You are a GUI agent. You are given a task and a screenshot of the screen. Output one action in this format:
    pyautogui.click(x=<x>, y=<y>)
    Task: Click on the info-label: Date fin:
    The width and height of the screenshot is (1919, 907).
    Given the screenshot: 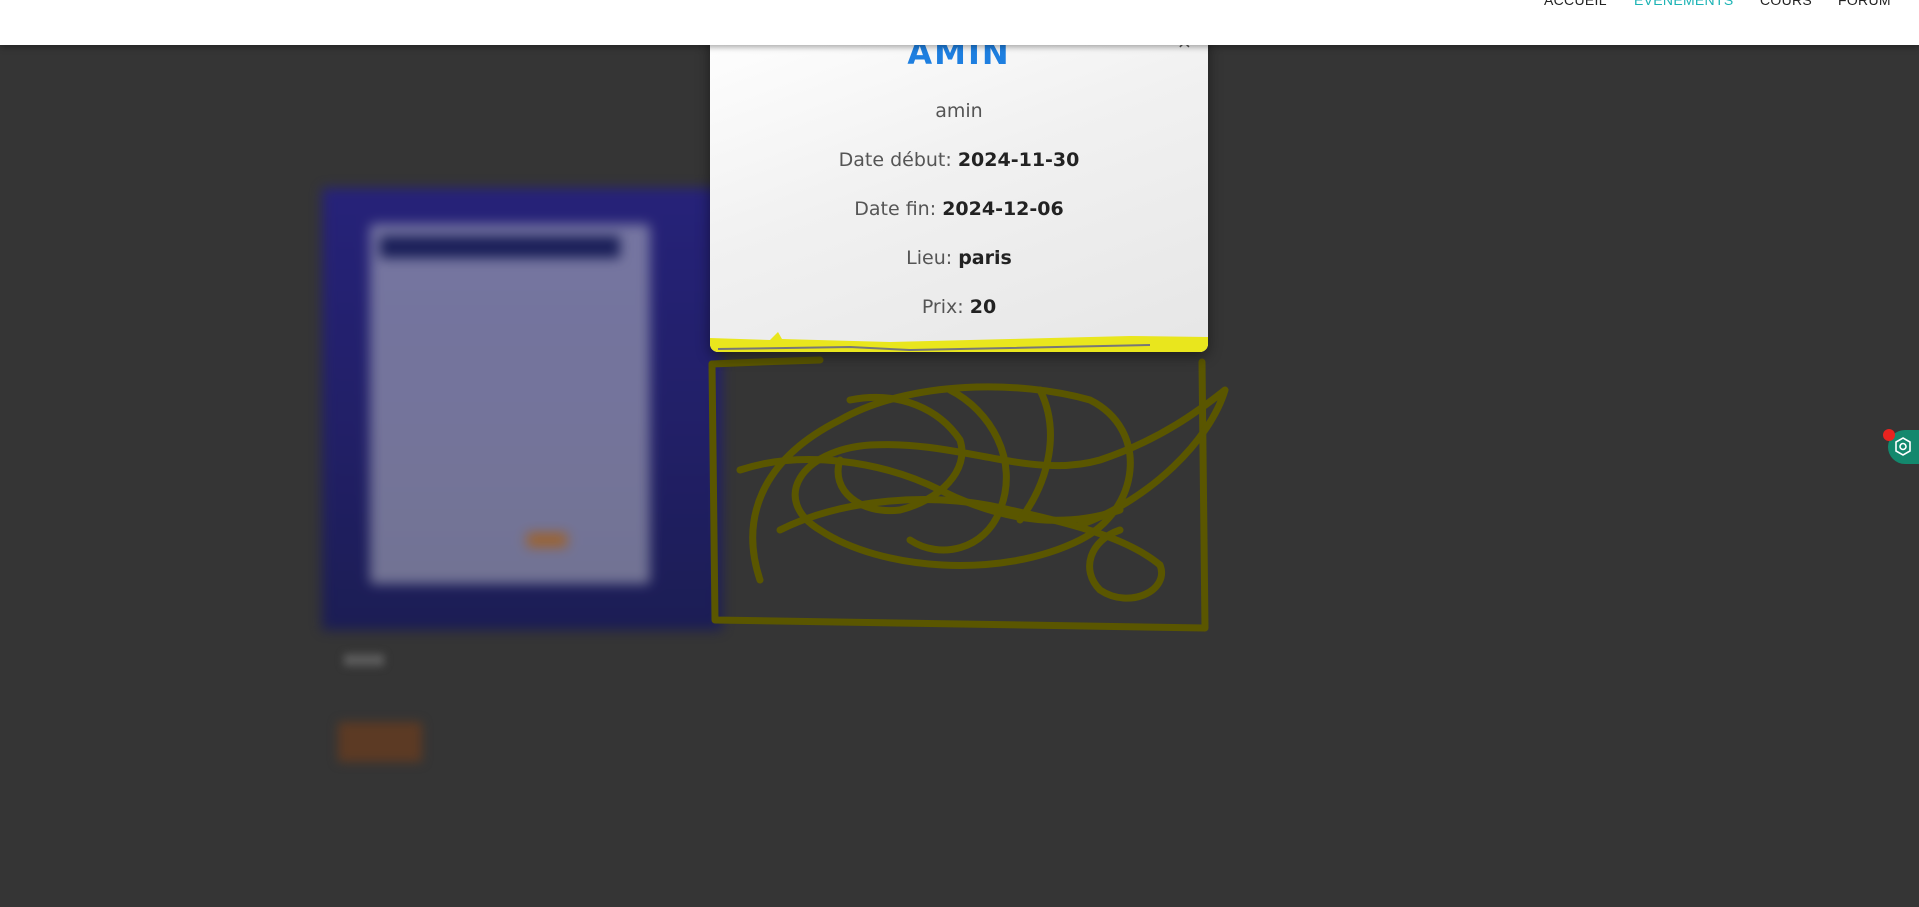 What is the action you would take?
    pyautogui.click(x=895, y=209)
    